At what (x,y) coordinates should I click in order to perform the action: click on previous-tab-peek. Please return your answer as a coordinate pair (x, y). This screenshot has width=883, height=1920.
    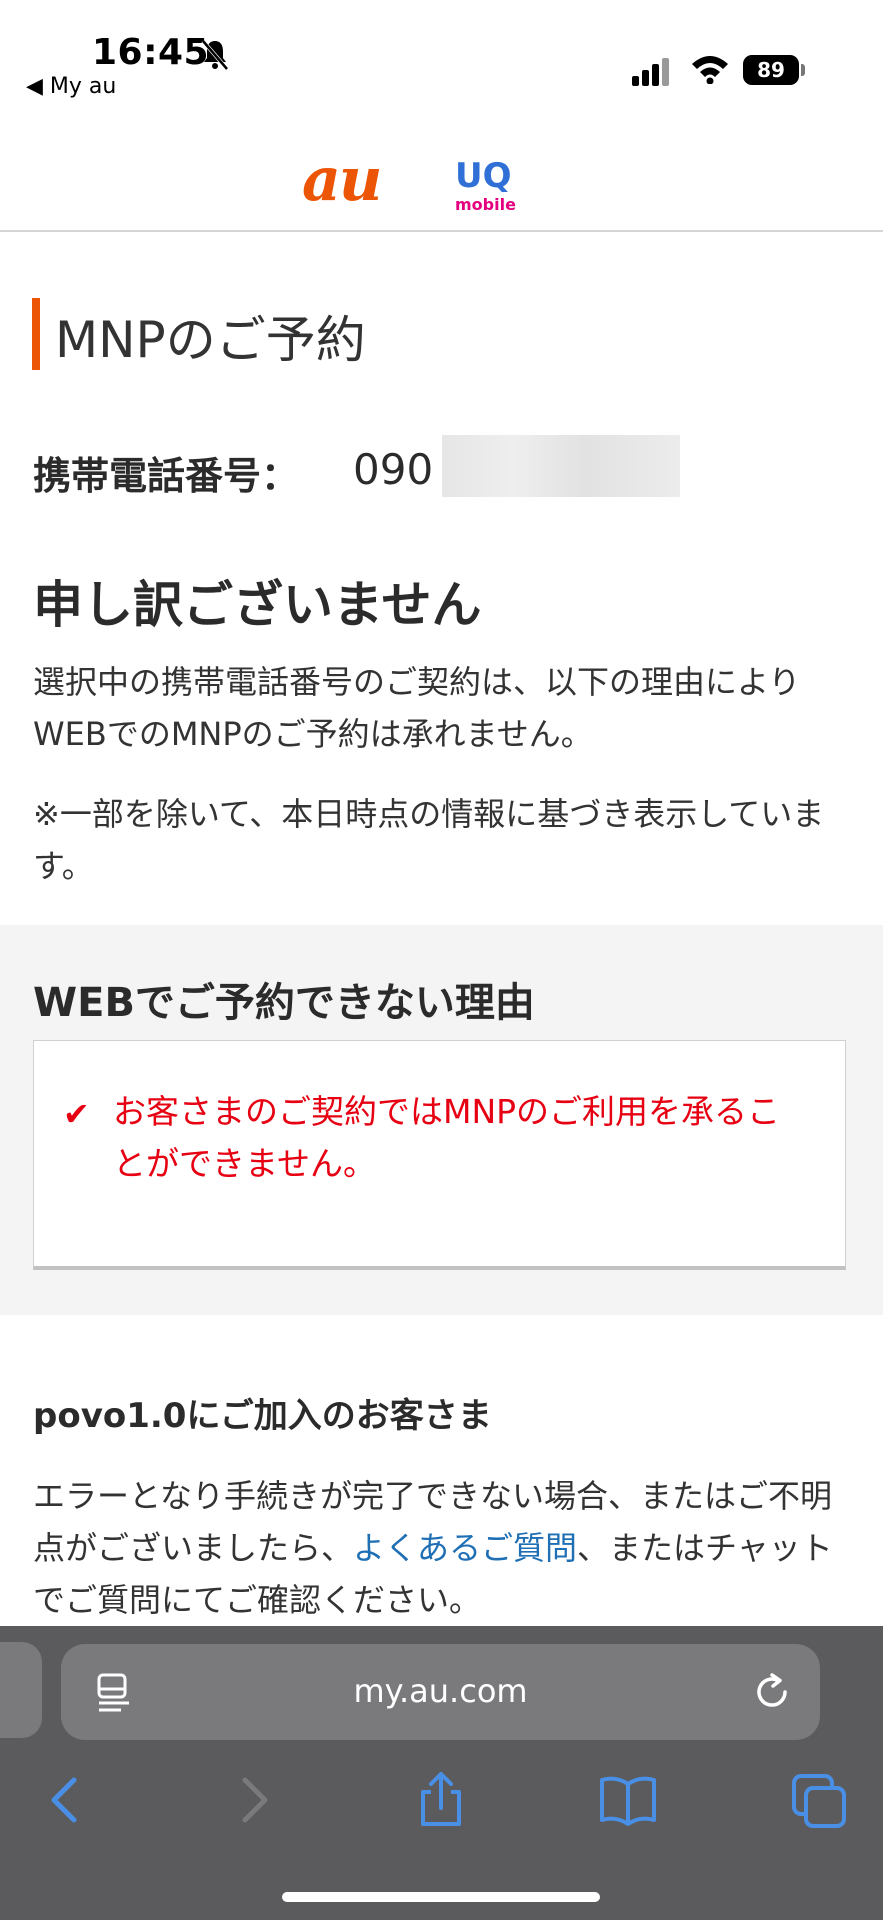
    Looking at the image, I should click on (21, 1690).